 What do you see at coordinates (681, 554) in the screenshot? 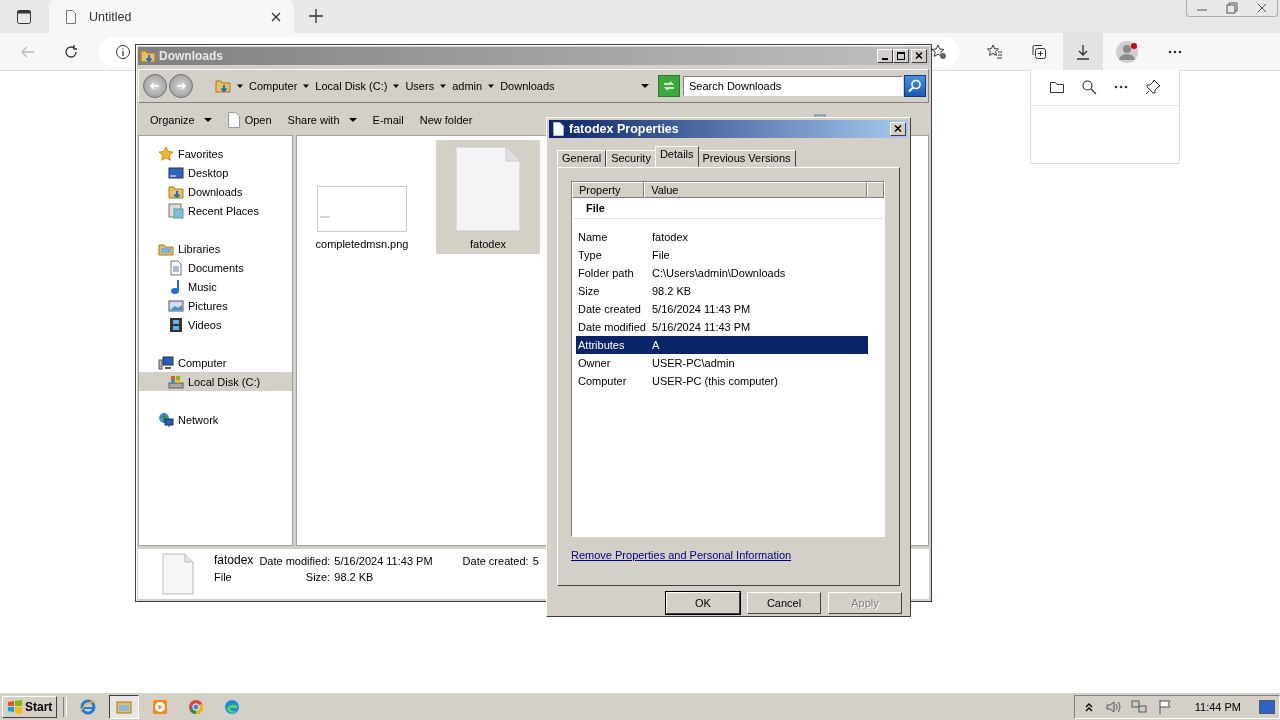
I see `remove-properties-link: Remove Properties and Personal Information` at bounding box center [681, 554].